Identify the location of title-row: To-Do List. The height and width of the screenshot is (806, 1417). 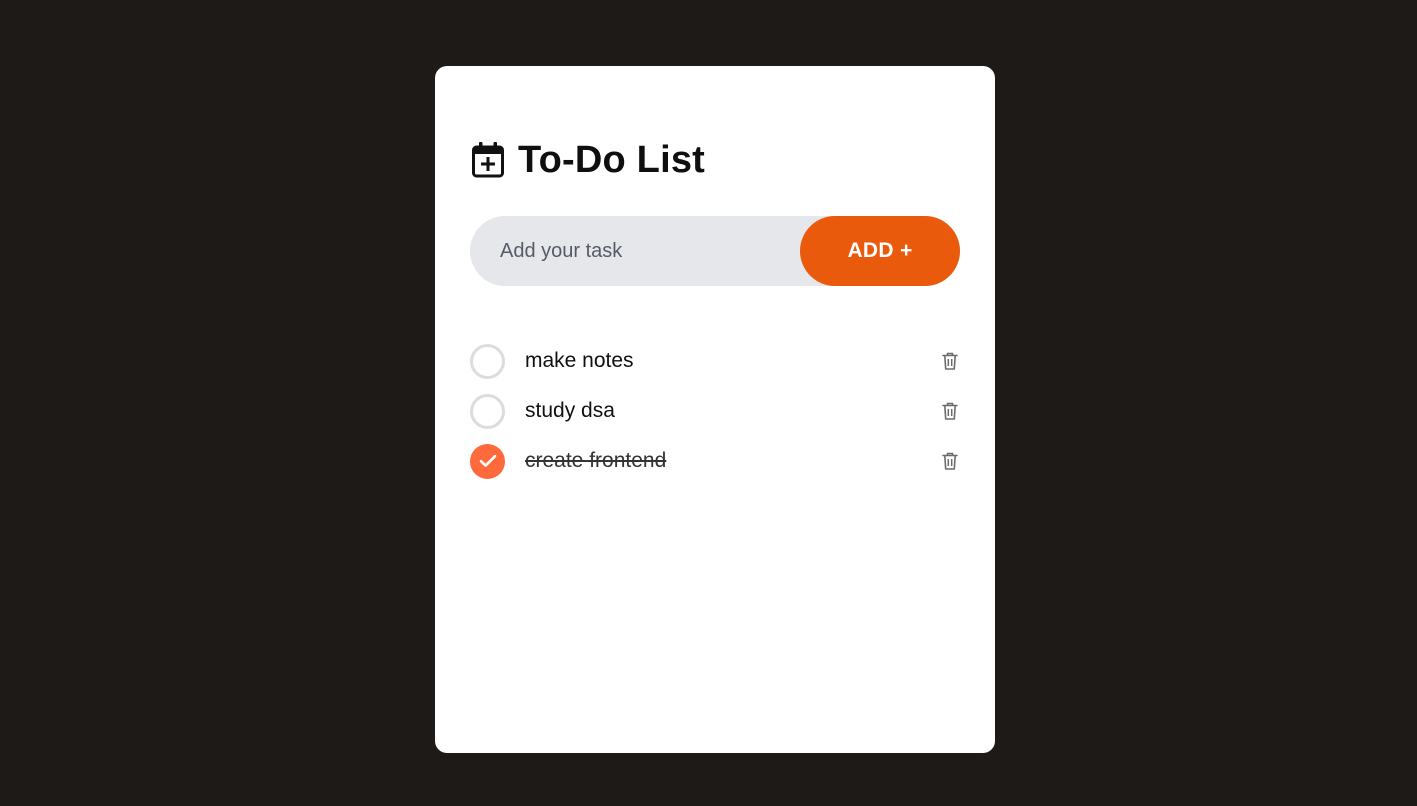
(588, 160).